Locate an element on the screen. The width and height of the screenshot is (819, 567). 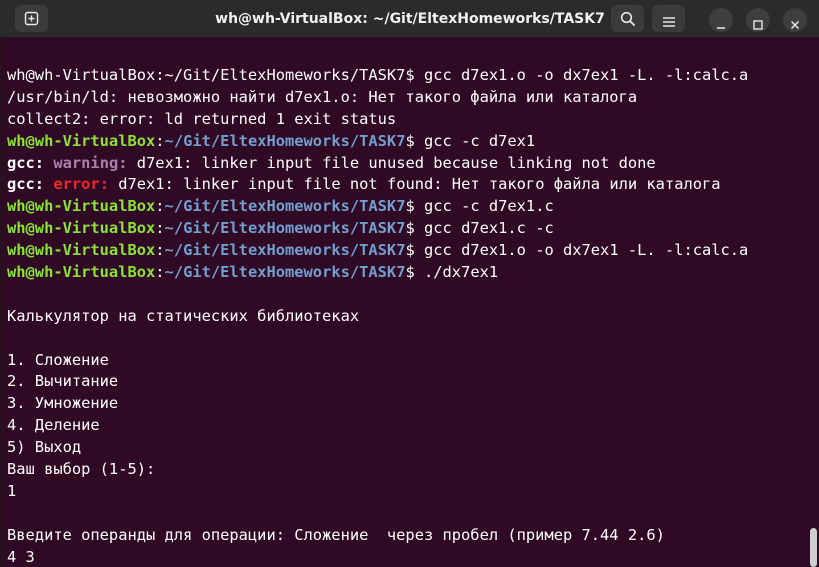
close-button is located at coordinates (795, 20).